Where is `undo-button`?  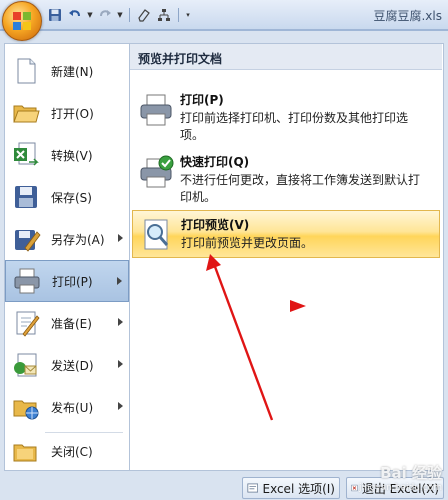
undo-button is located at coordinates (75, 15).